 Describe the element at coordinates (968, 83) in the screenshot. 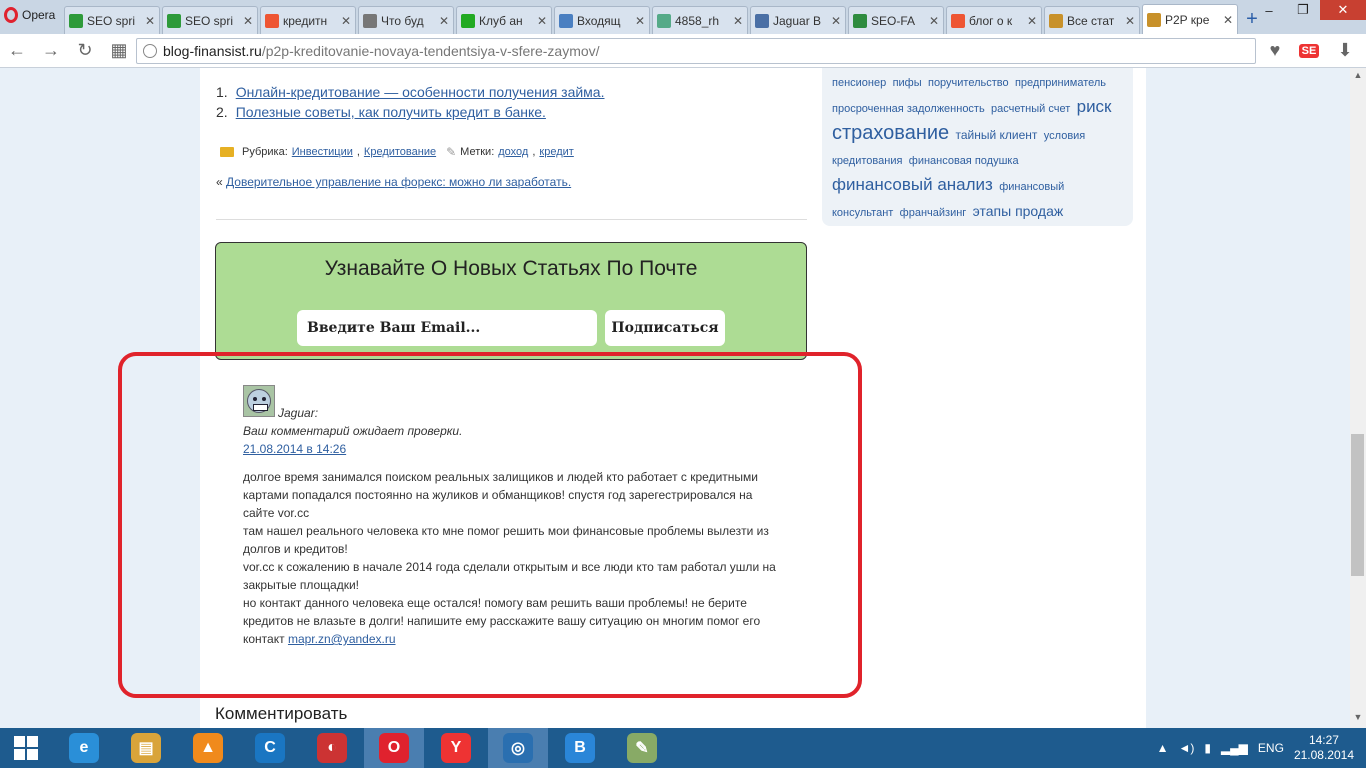

I see `tag-cloud-link: поручительство` at that location.